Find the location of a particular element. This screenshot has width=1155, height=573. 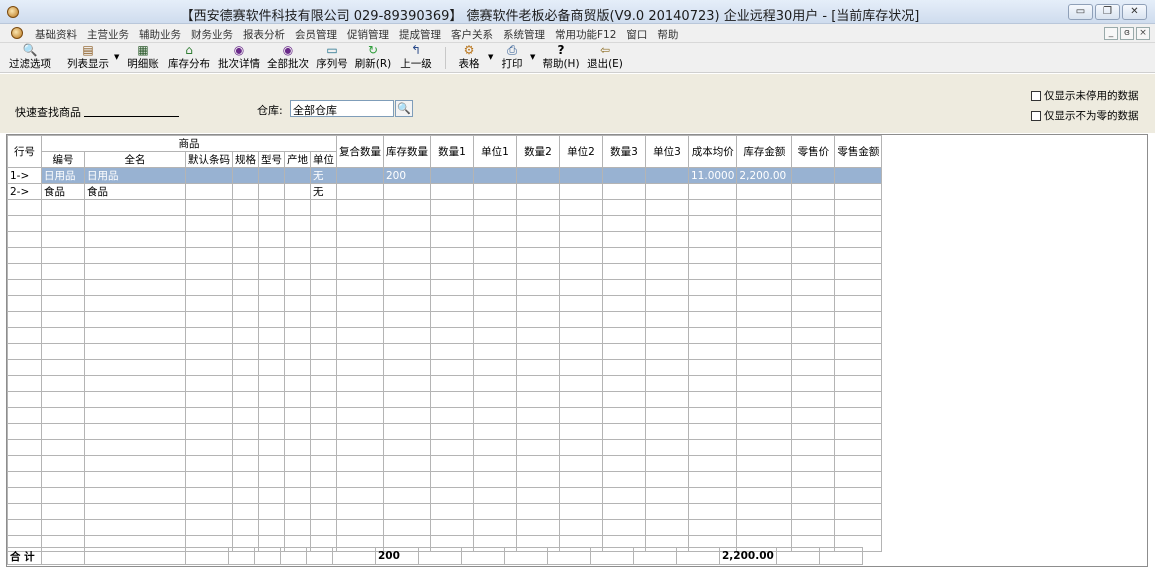

cell-avg-cost is located at coordinates (712, 191).